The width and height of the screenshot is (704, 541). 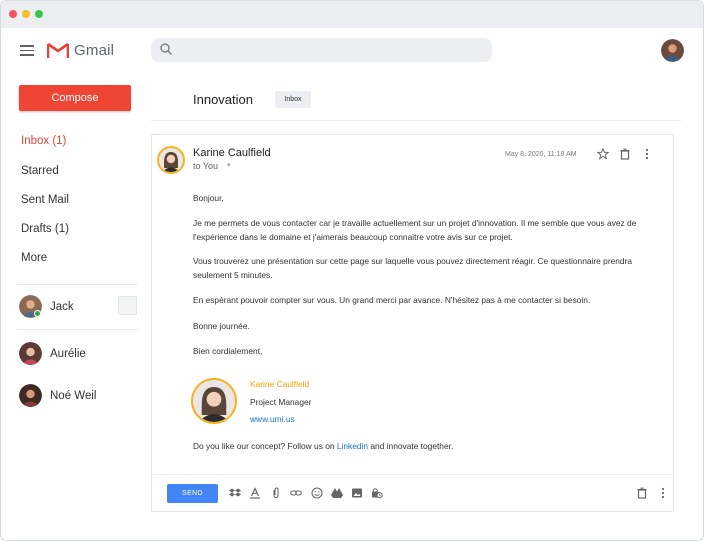 I want to click on discard-draft-icon, so click(x=642, y=493).